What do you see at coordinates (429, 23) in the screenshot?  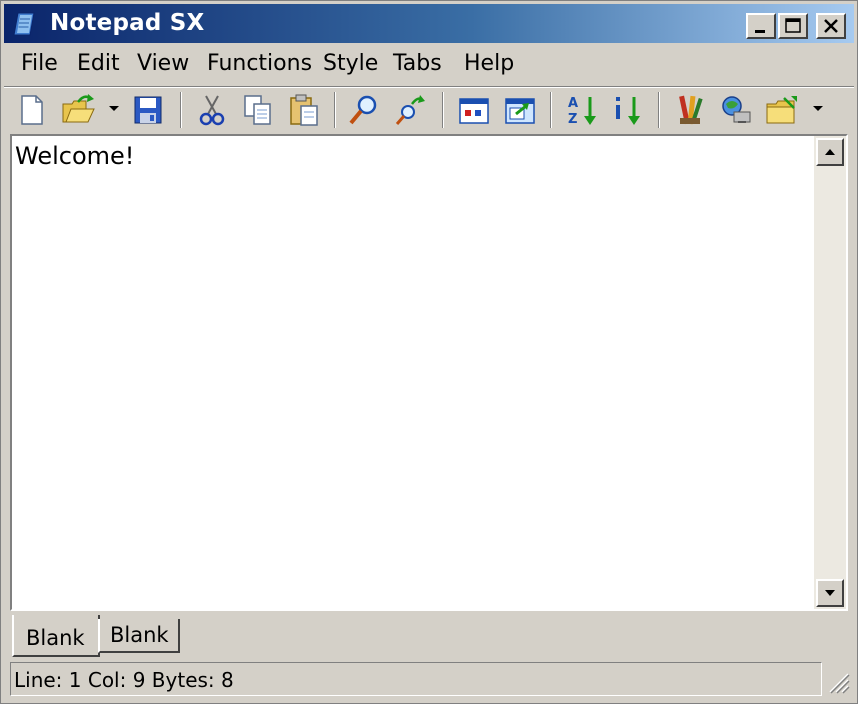 I see `title-bar: Notepad SX` at bounding box center [429, 23].